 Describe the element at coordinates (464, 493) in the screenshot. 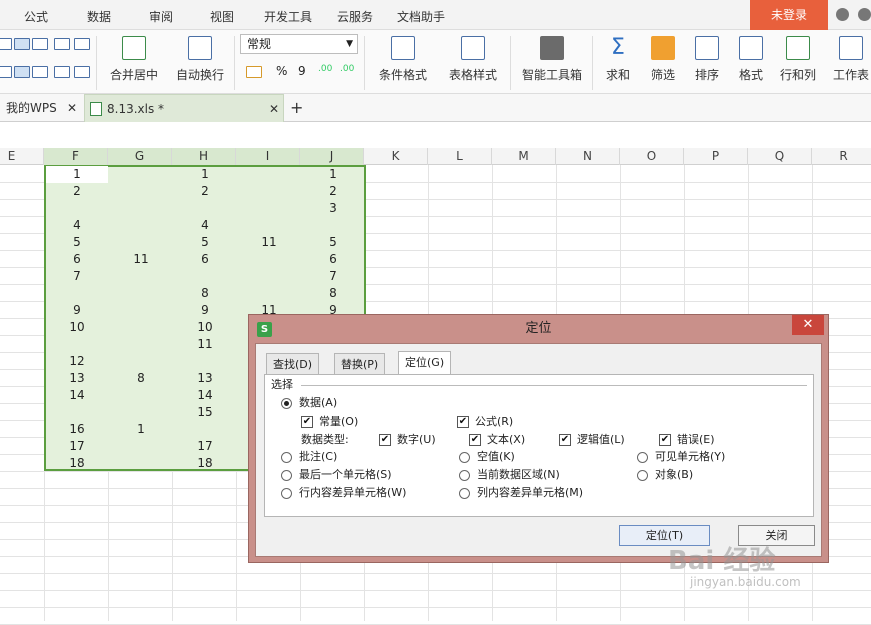

I see `col-diff-radio` at that location.